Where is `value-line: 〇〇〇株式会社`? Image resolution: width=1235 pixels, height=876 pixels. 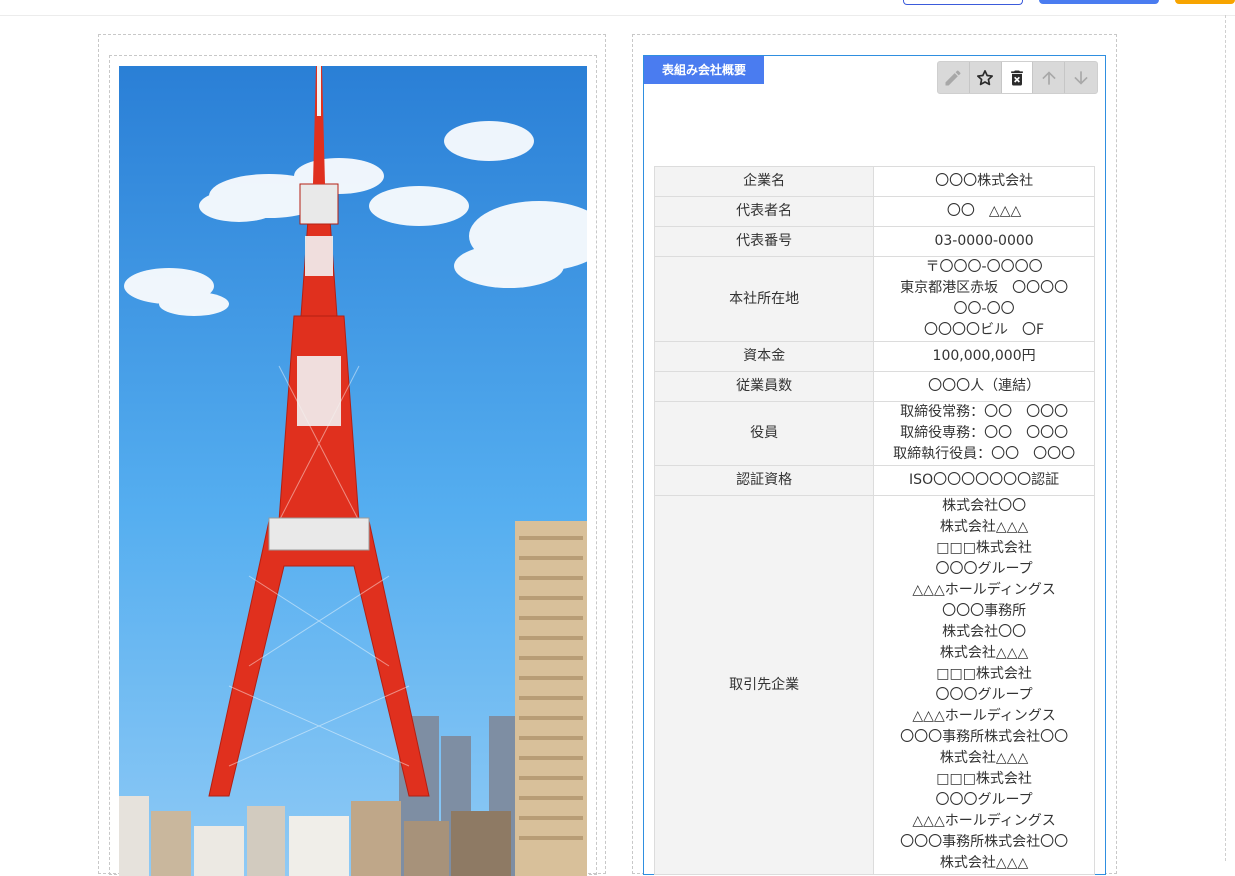
value-line: 〇〇〇株式会社 is located at coordinates (984, 181).